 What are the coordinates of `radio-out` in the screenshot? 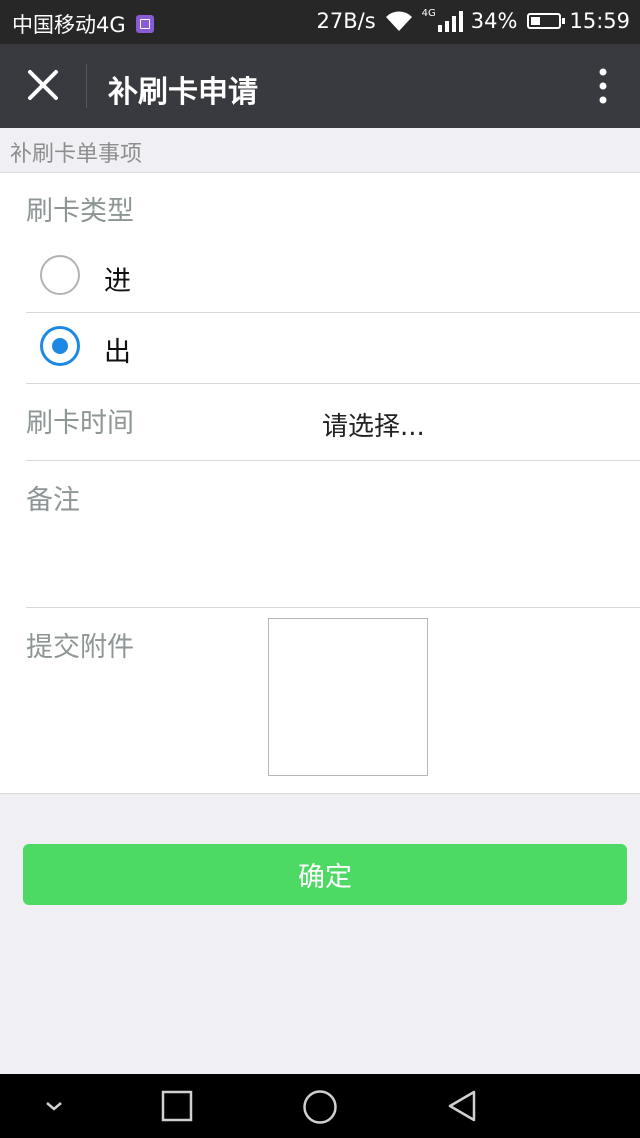 It's located at (60, 346).